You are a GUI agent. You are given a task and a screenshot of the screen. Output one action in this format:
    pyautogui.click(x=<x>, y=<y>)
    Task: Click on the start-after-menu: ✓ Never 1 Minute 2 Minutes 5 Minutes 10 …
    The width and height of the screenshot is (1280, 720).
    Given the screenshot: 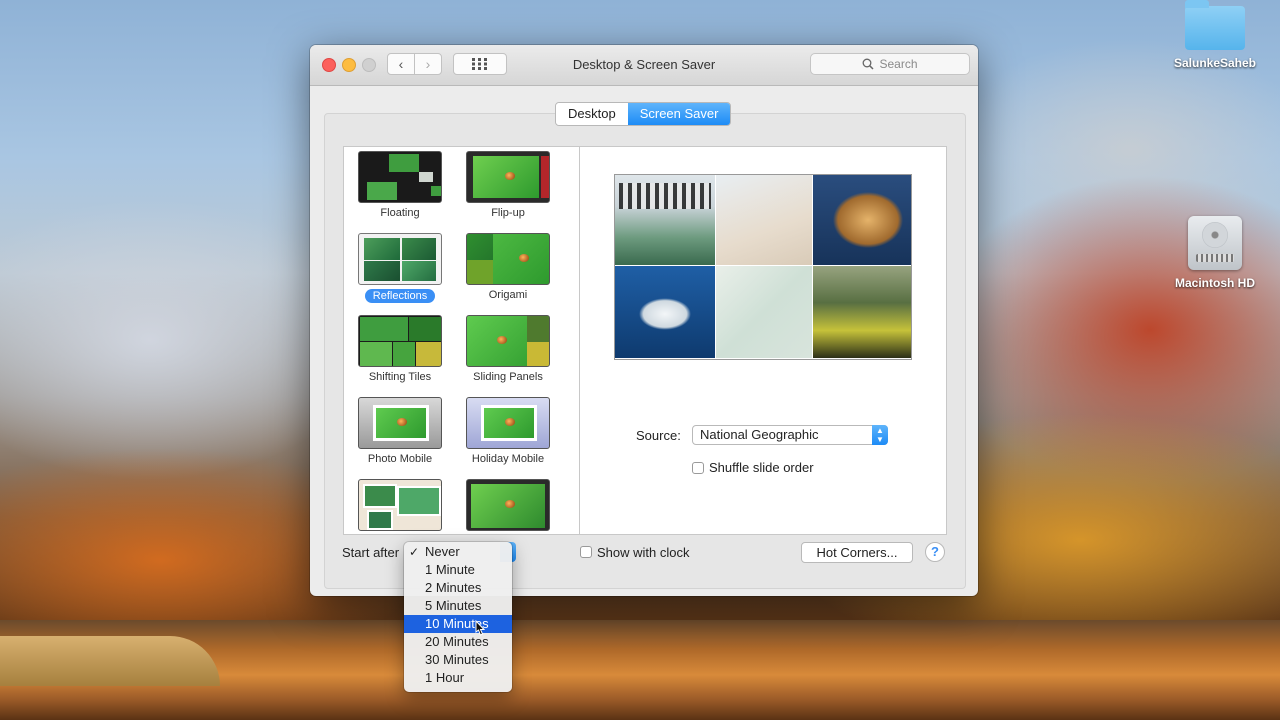 What is the action you would take?
    pyautogui.click(x=458, y=617)
    